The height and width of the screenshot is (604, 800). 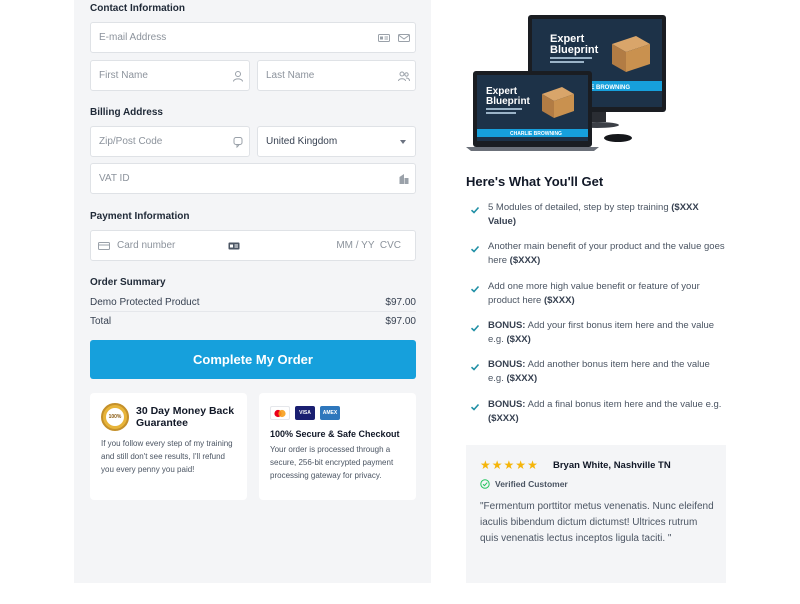 What do you see at coordinates (403, 142) in the screenshot?
I see `chevron-down-icon` at bounding box center [403, 142].